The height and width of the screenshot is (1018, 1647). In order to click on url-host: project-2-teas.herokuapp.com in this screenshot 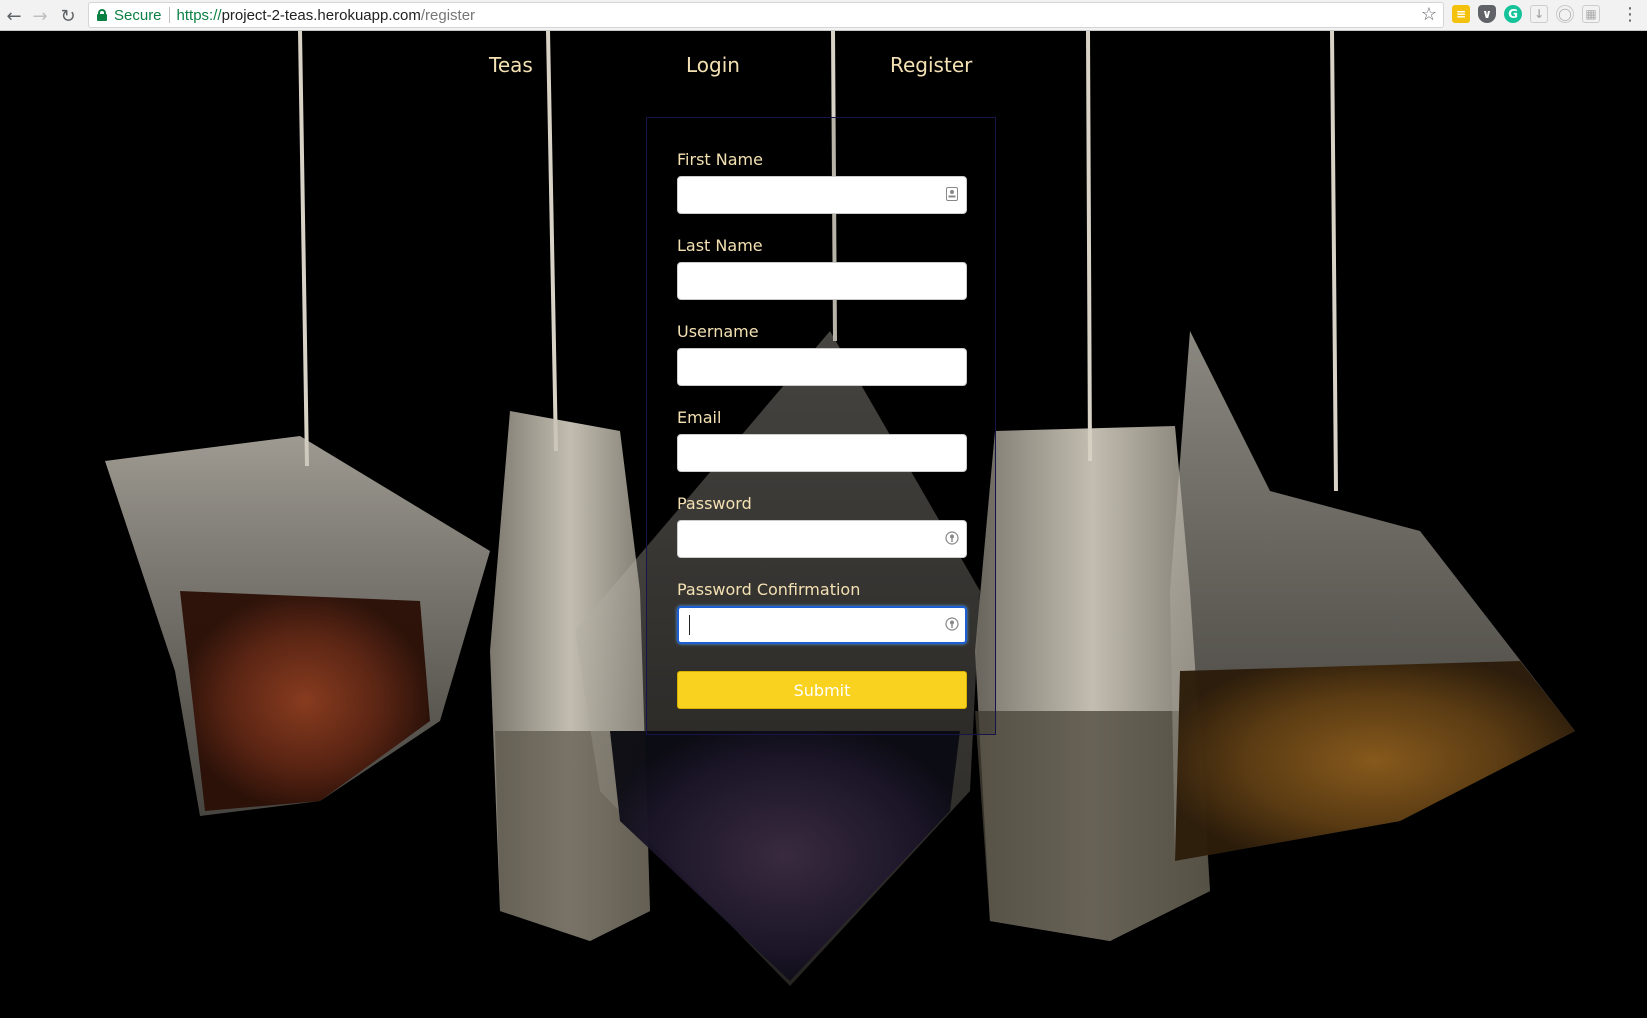, I will do `click(321, 15)`.